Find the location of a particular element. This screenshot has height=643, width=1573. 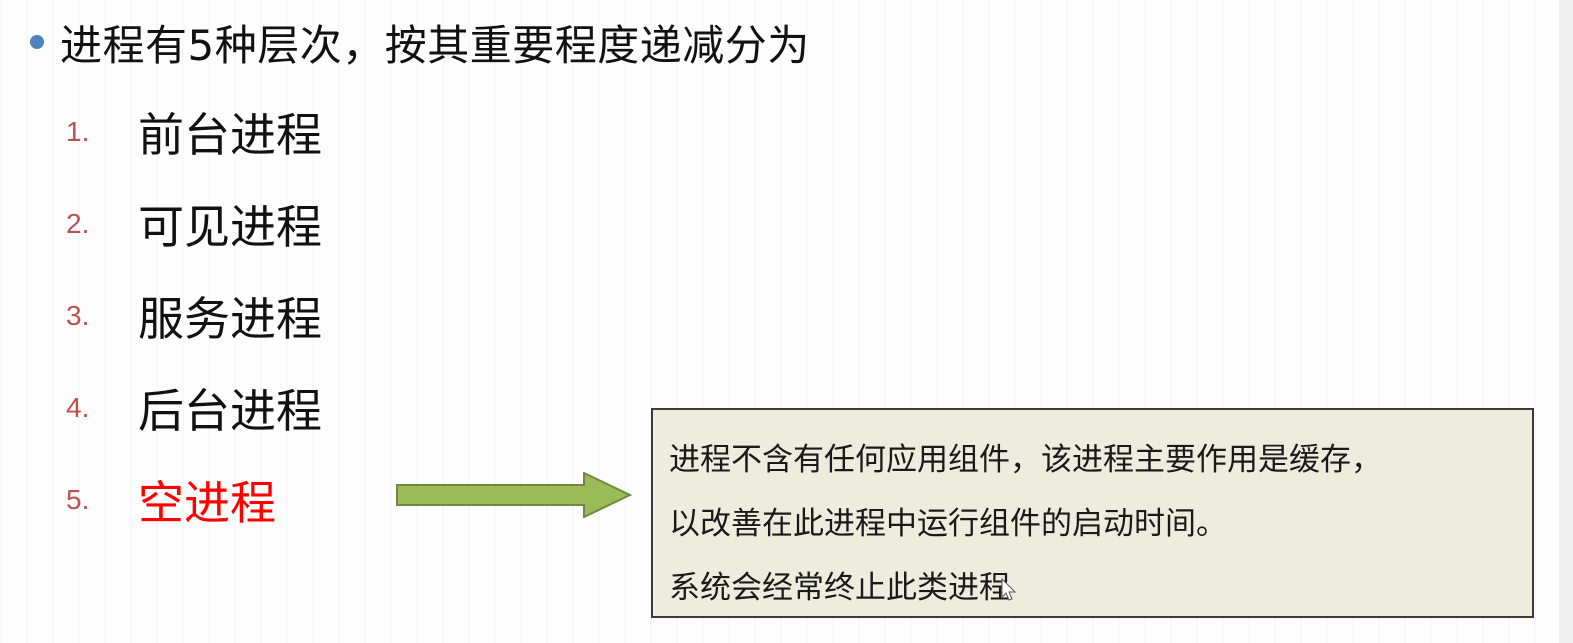

list-item-number: 3. is located at coordinates (78, 315).